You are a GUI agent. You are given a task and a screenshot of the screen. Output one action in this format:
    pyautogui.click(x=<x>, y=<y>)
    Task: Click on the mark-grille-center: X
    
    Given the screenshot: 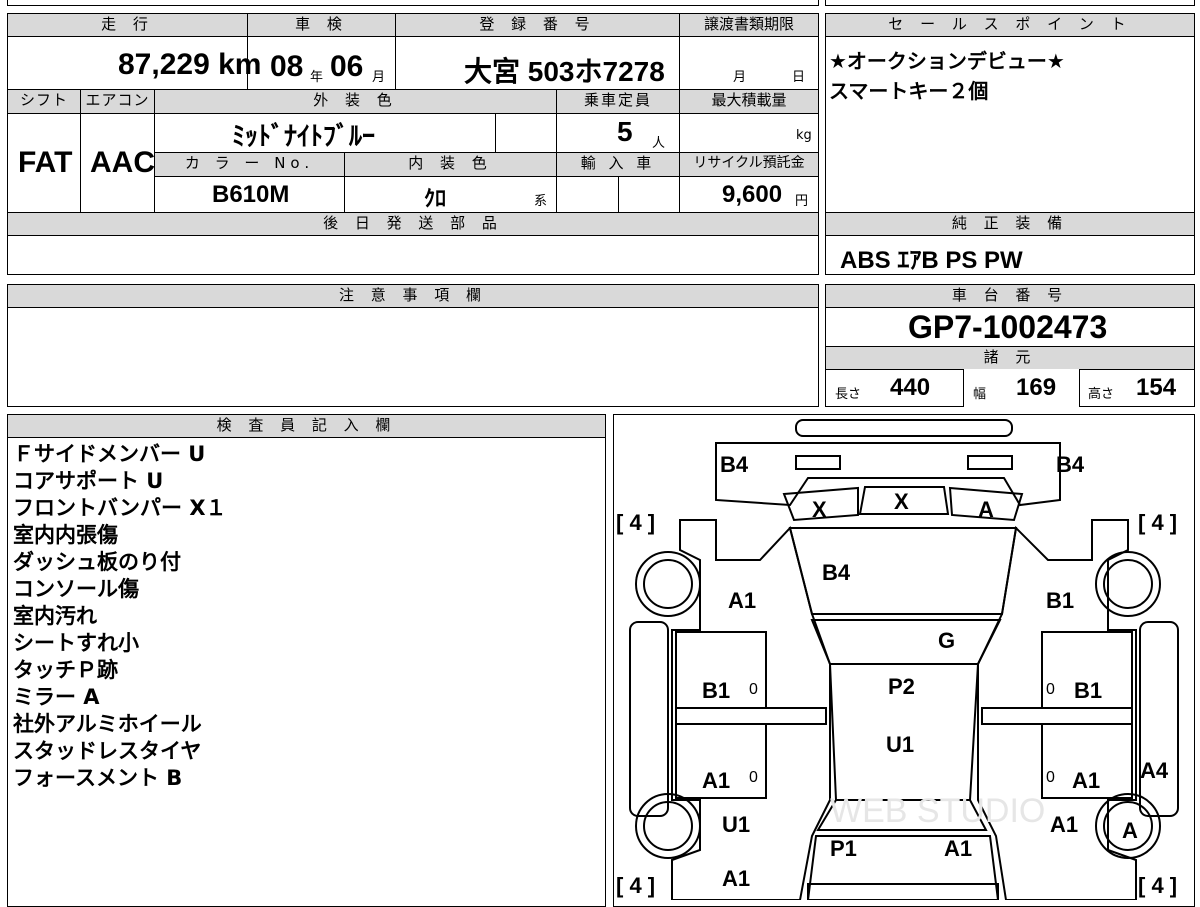 What is the action you would take?
    pyautogui.click(x=901, y=501)
    